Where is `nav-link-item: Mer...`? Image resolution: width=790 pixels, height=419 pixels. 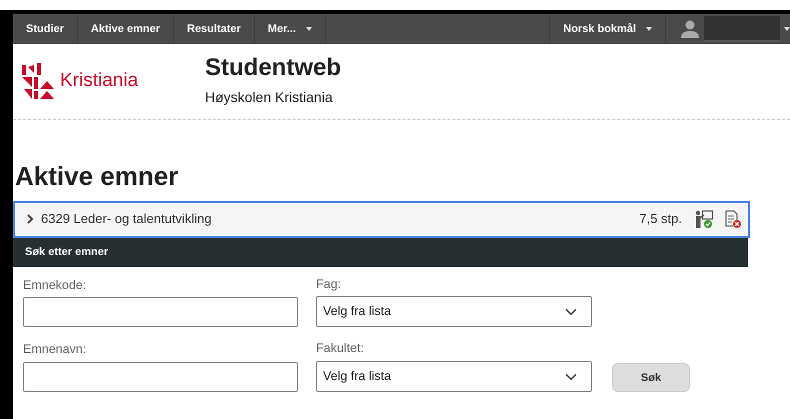 nav-link-item: Mer... is located at coordinates (290, 29).